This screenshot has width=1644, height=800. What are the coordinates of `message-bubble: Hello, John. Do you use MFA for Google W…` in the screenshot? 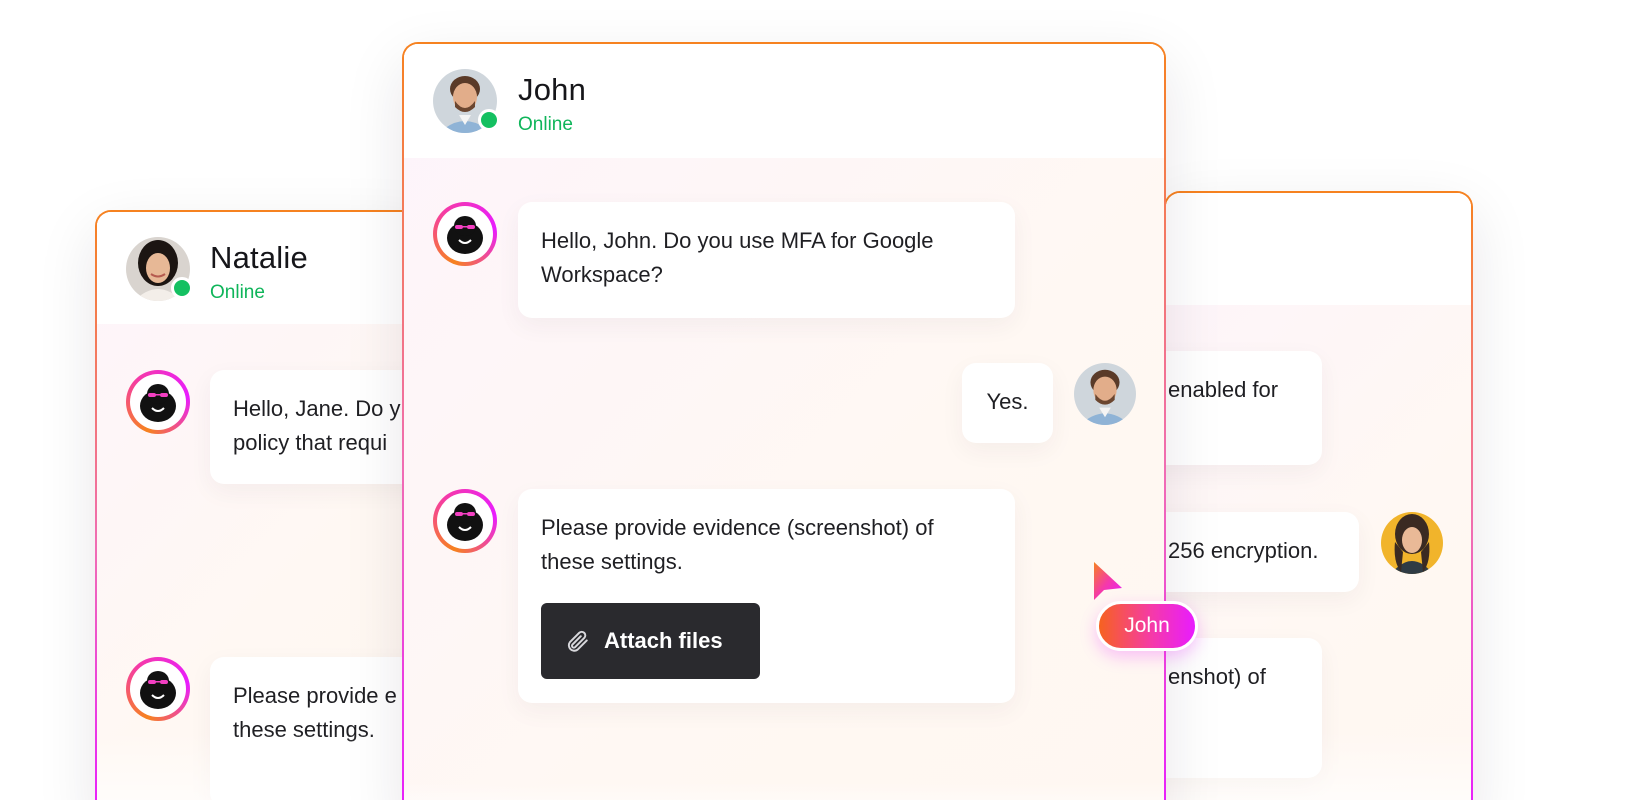 It's located at (766, 260).